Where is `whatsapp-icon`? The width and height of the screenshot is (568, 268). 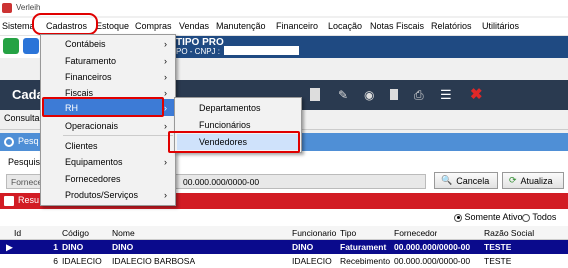
whatsapp-icon is located at coordinates (11, 46).